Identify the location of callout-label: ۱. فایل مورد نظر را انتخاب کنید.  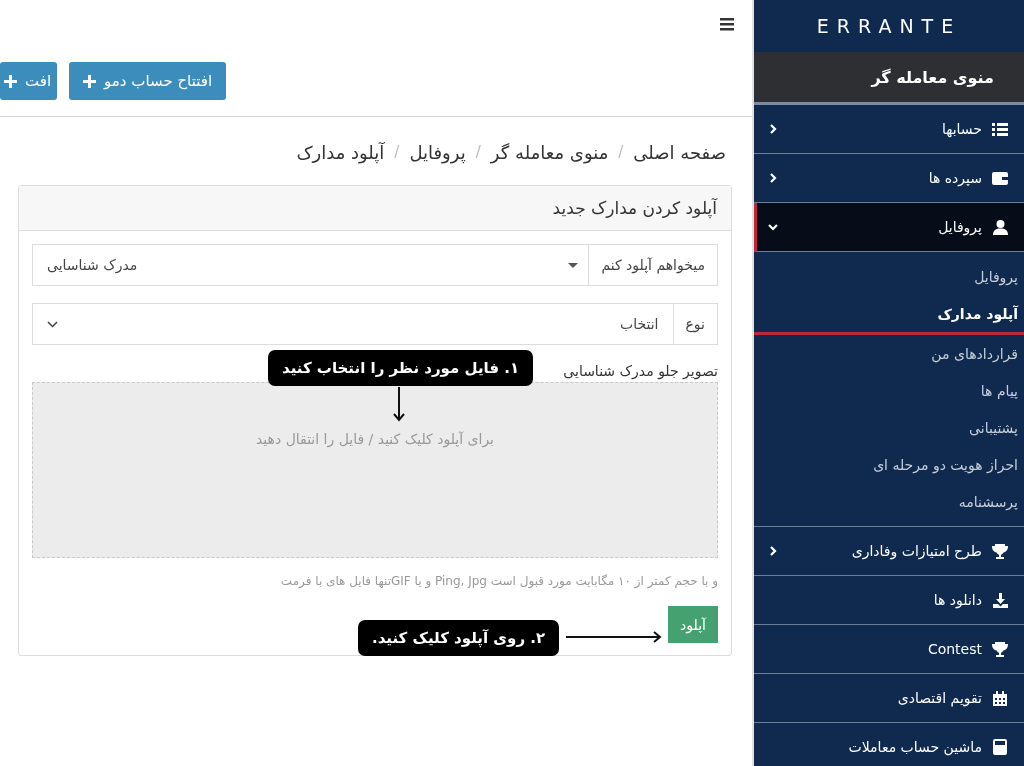
(401, 368).